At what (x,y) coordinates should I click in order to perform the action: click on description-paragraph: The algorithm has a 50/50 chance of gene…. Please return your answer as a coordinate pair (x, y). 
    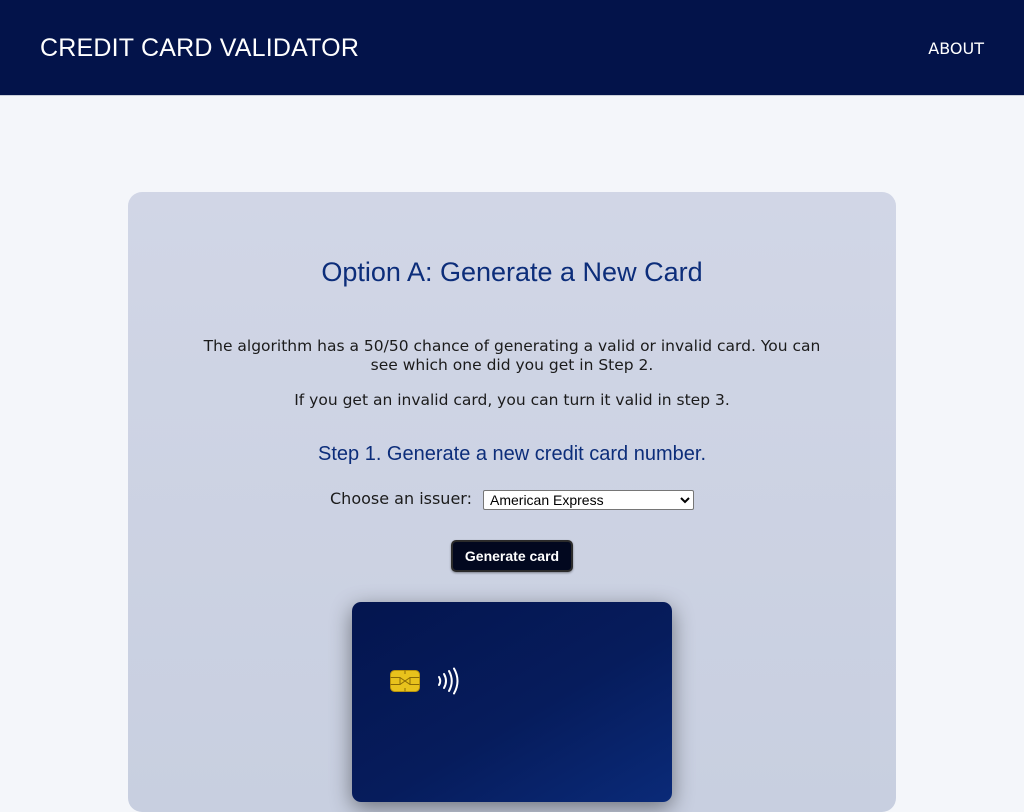
    Looking at the image, I should click on (512, 355).